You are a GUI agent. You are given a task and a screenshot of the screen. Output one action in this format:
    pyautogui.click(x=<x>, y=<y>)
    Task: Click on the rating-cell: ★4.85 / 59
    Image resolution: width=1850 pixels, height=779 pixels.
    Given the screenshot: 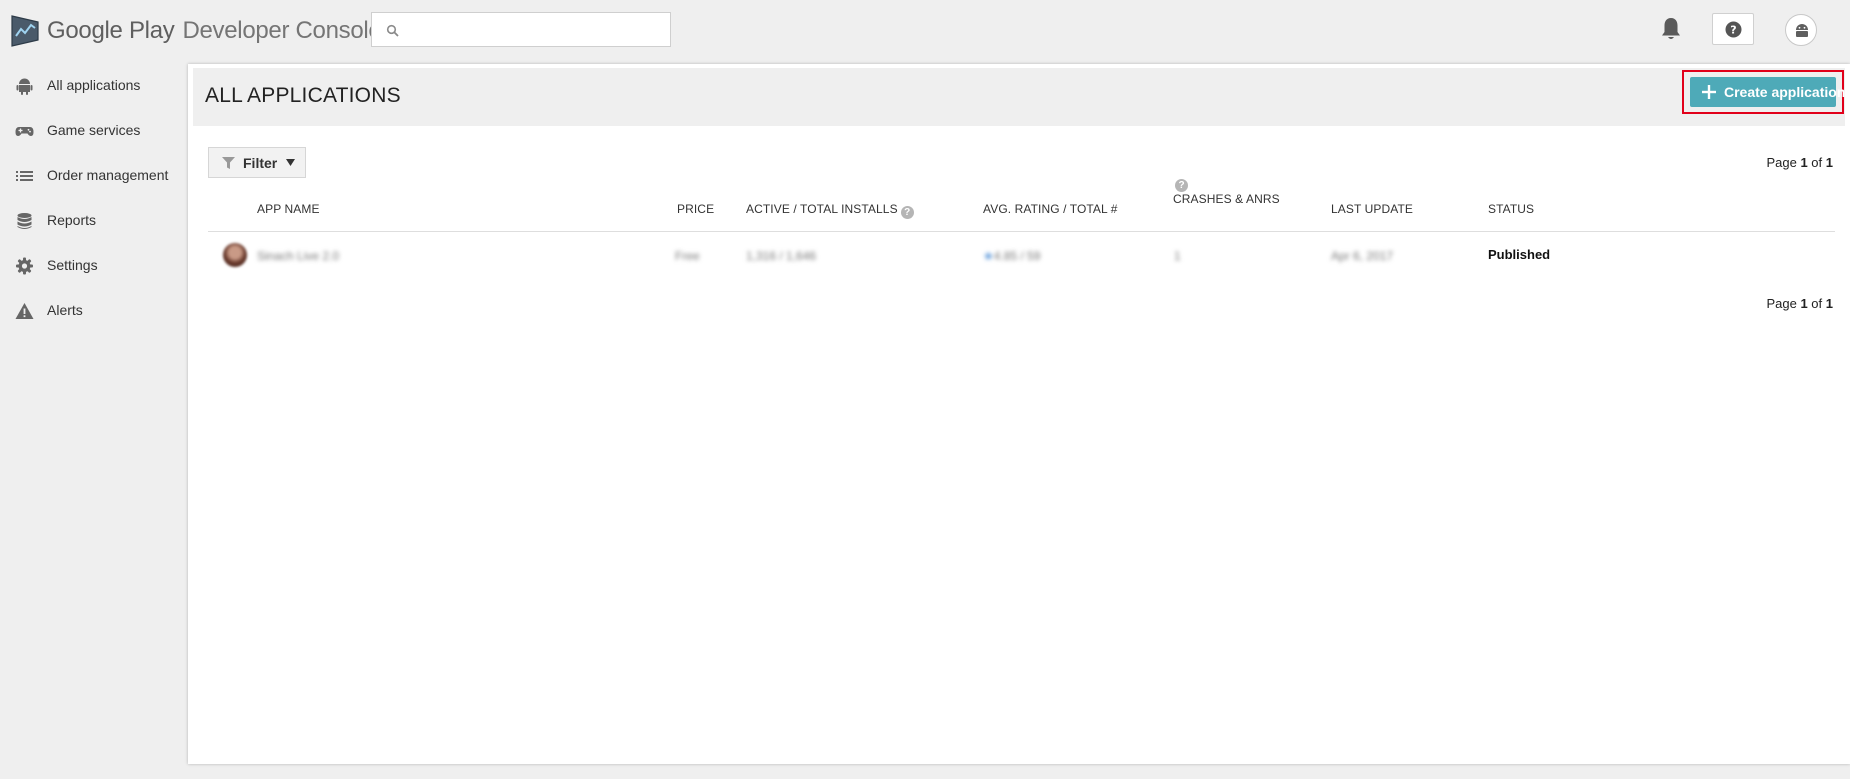 What is the action you would take?
    pyautogui.click(x=1011, y=256)
    